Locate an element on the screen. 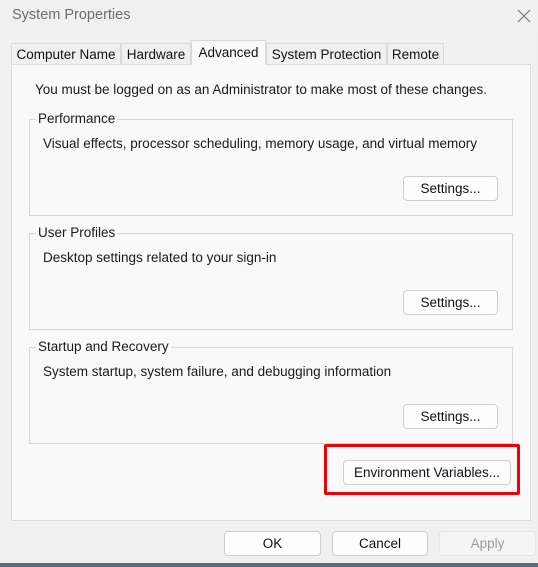  cancel-button: Cancel is located at coordinates (380, 543).